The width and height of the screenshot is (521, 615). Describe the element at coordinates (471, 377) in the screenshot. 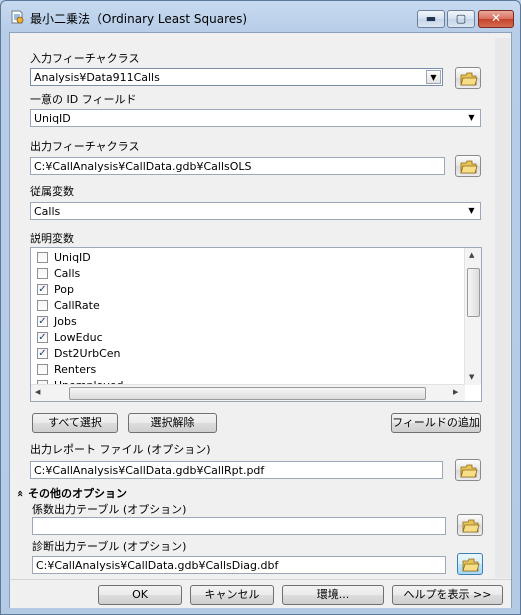

I see `scroll-down-icon: ▼` at that location.